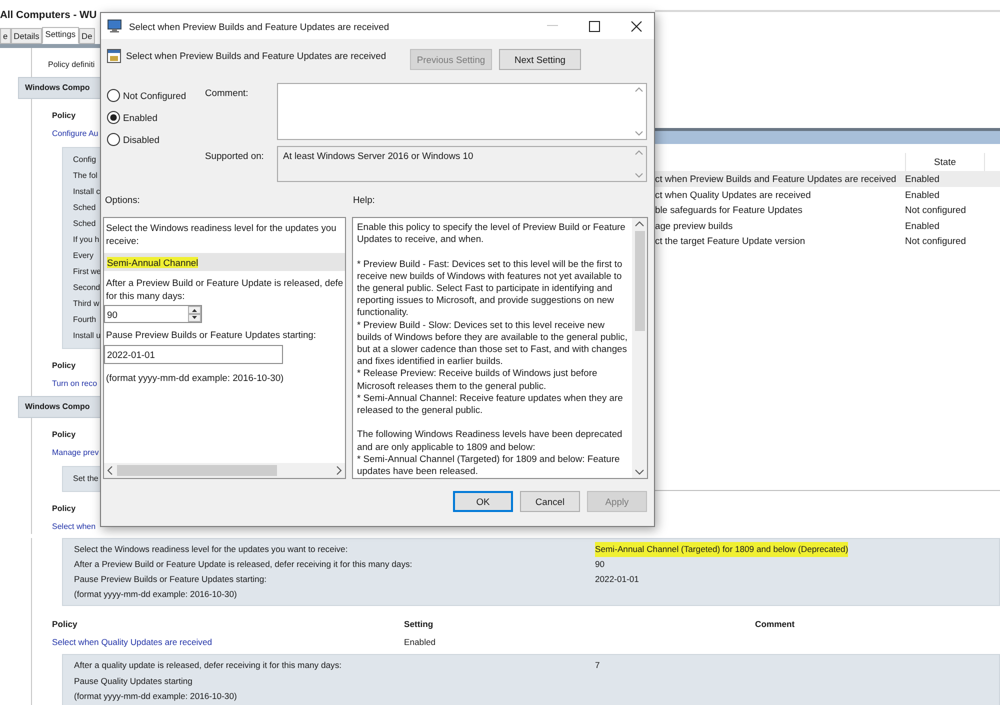 The height and width of the screenshot is (705, 1000). I want to click on vertical-scrollbar, so click(639, 348).